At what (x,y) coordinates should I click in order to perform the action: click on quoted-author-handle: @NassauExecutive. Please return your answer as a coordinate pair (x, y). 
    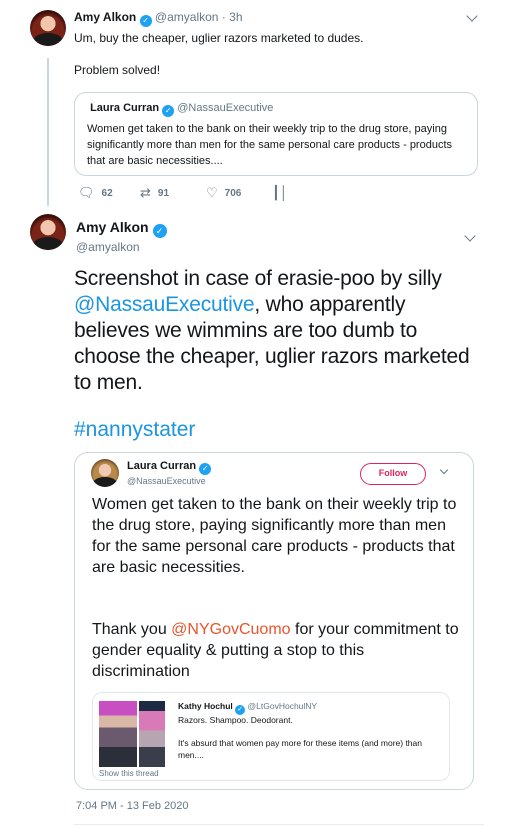
    Looking at the image, I should click on (225, 108).